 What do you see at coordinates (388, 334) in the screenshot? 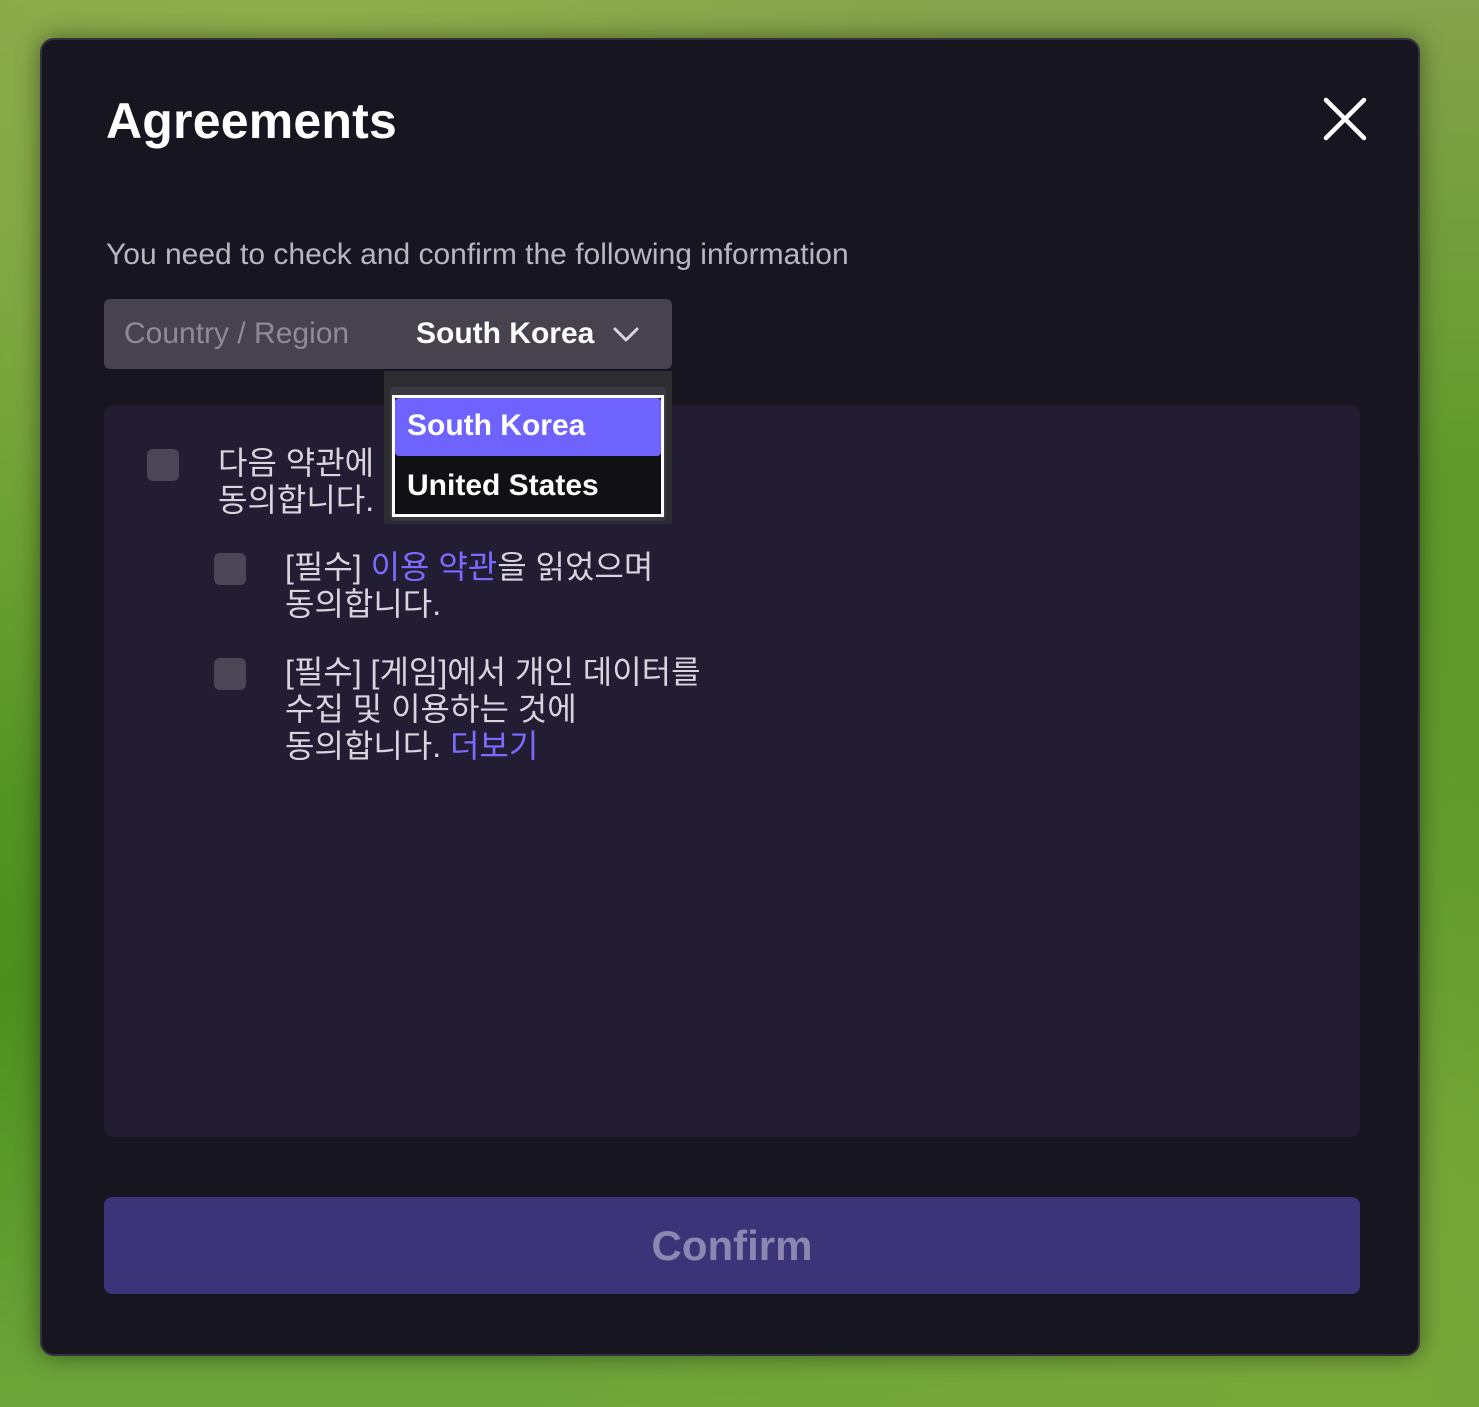
I see `country-region-select: Country / Region South Korea` at bounding box center [388, 334].